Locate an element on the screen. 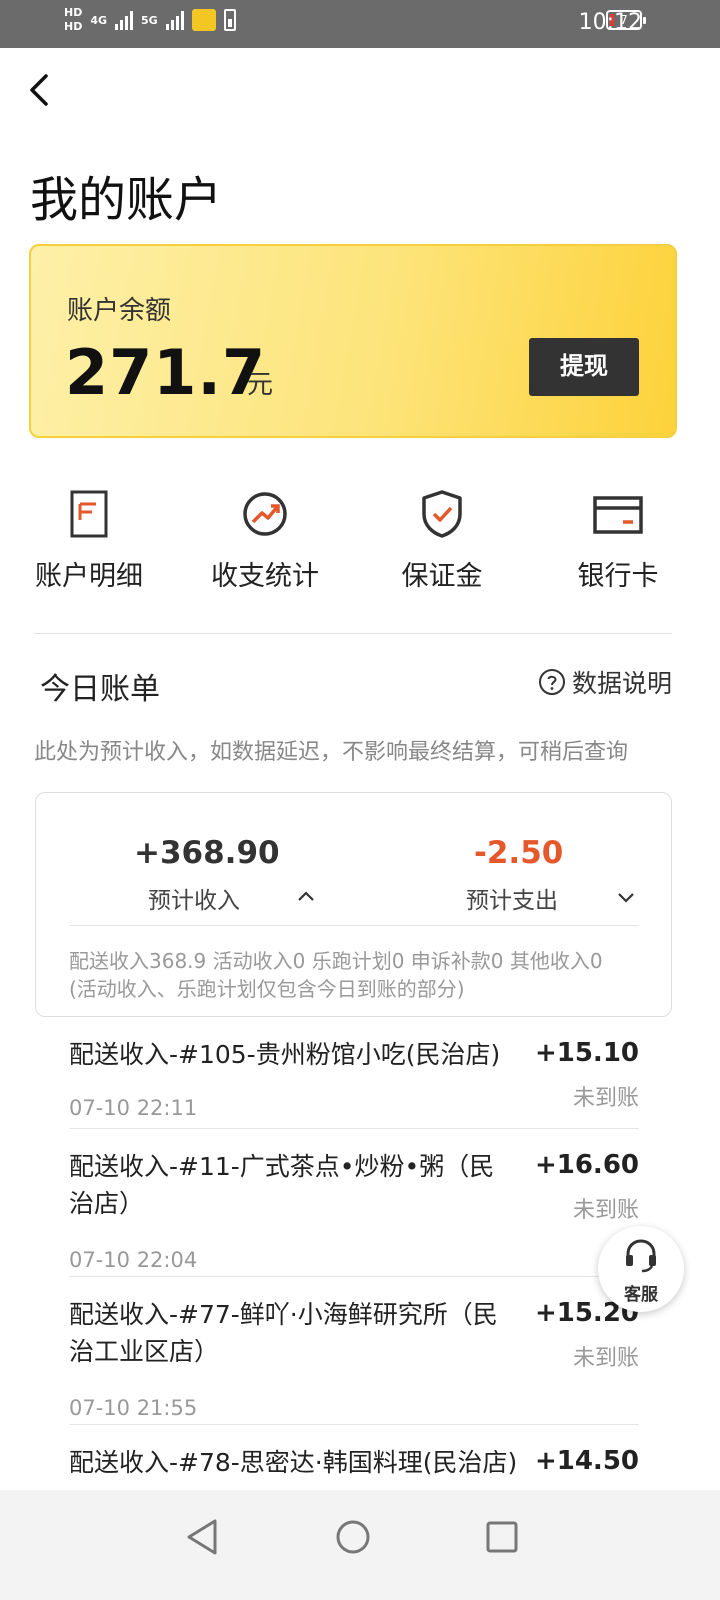 The image size is (720, 1600). headset-icon is located at coordinates (641, 1256).